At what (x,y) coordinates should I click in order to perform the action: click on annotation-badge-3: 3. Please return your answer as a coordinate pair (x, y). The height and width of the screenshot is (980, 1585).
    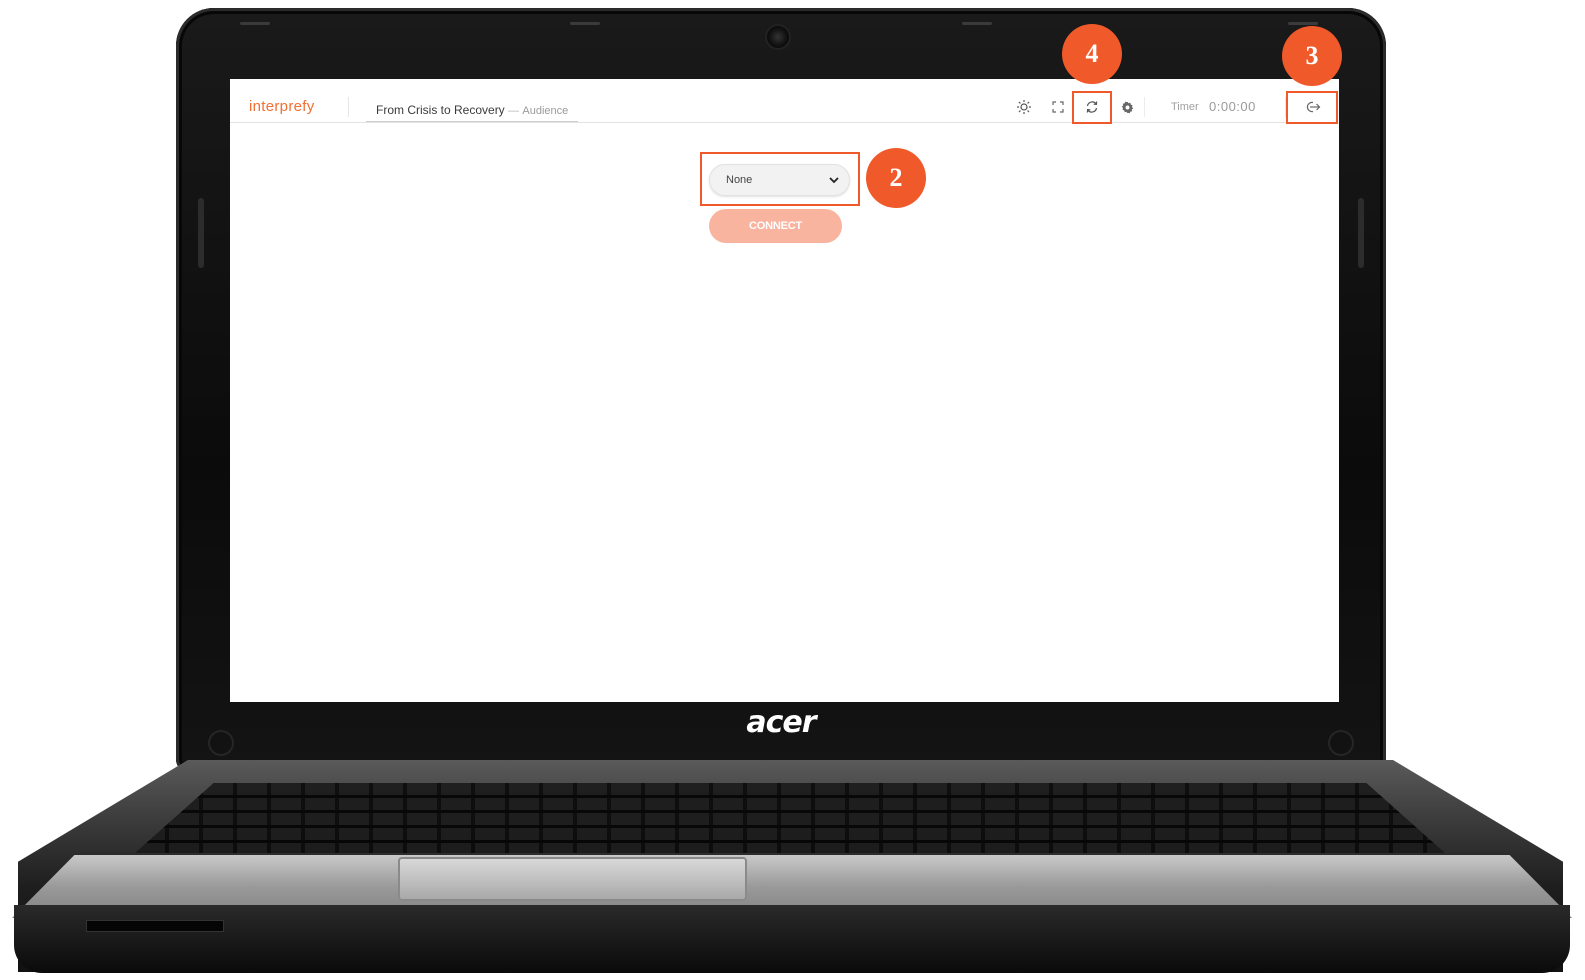
    Looking at the image, I should click on (1312, 56).